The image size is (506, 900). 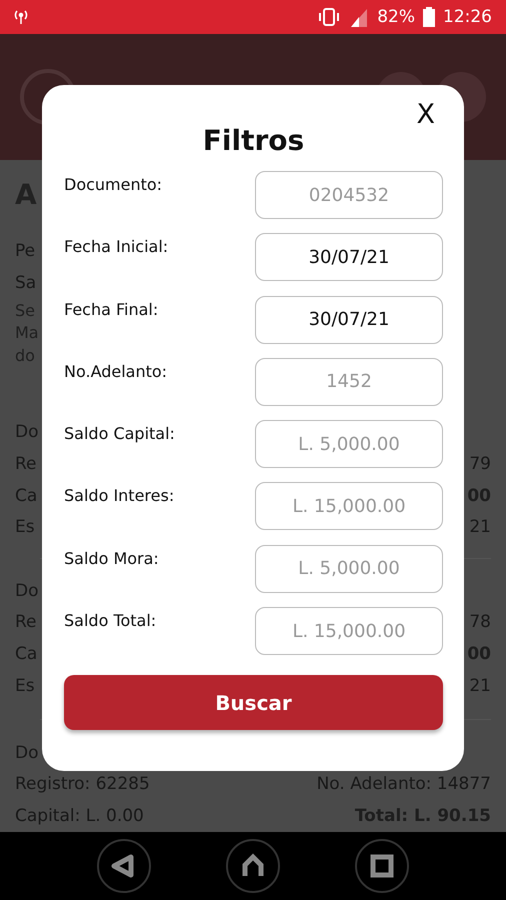 What do you see at coordinates (329, 17) in the screenshot?
I see `vibrate-icon` at bounding box center [329, 17].